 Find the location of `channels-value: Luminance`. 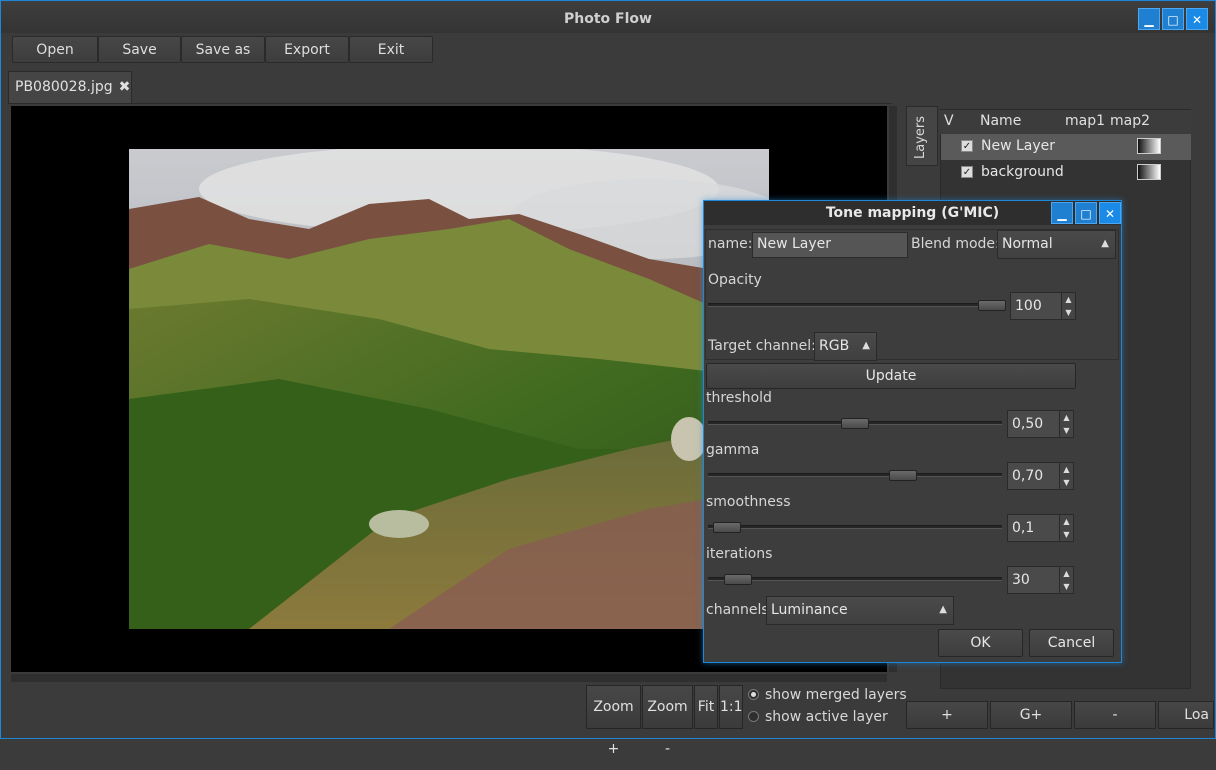

channels-value: Luminance is located at coordinates (809, 610).